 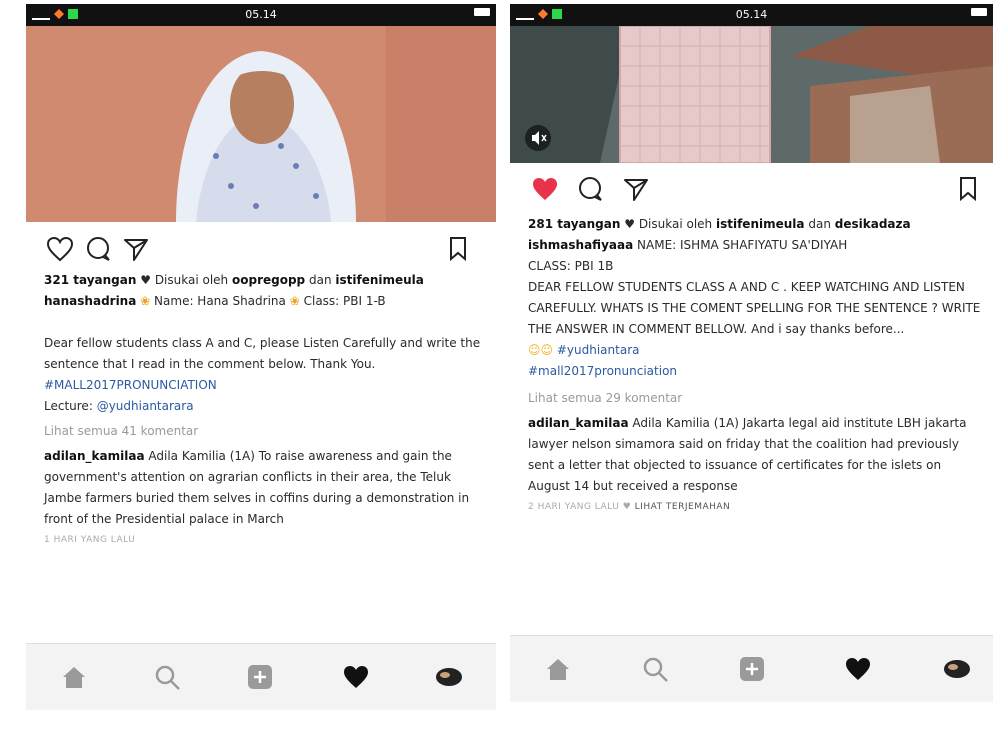 What do you see at coordinates (742, 245) in the screenshot?
I see `name-line: NAME: ISHMA SHAFIYATU SA'DIYAH` at bounding box center [742, 245].